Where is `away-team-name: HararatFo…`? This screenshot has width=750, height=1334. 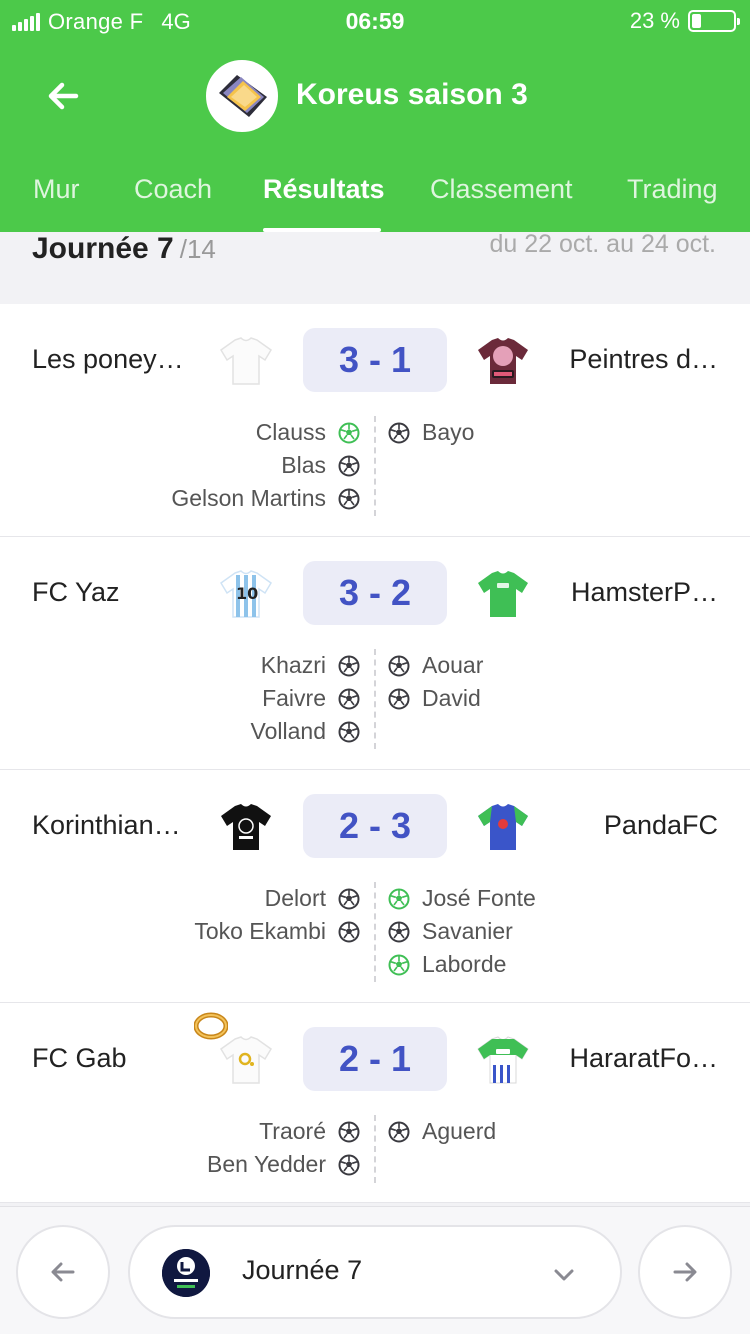 away-team-name: HararatFo… is located at coordinates (643, 1058).